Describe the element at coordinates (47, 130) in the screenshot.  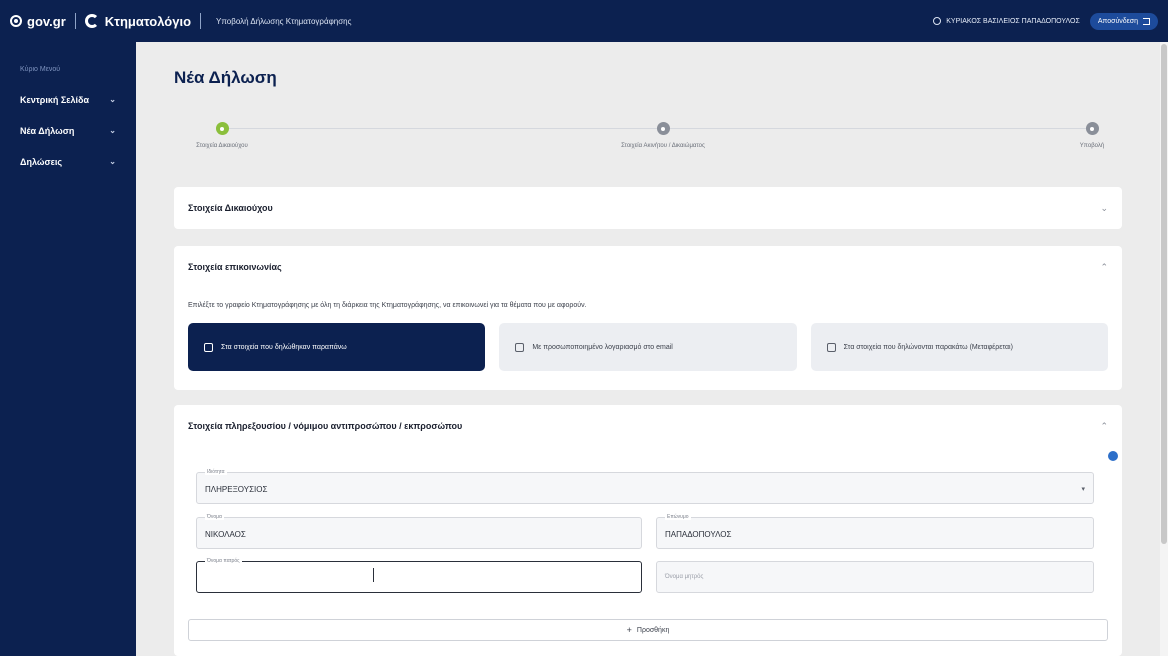
I see `sidebar-item-label: Νέα Δήλωση` at that location.